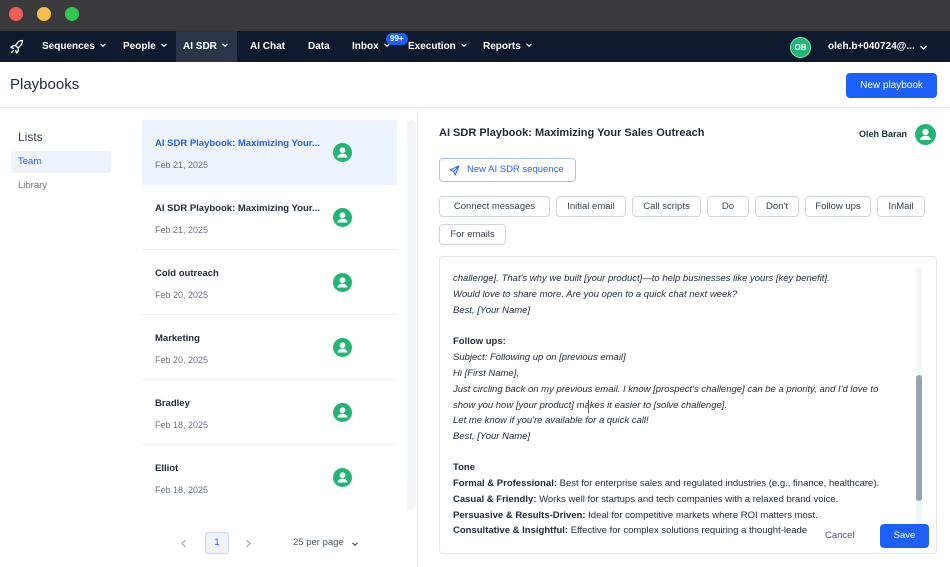 The width and height of the screenshot is (950, 567). What do you see at coordinates (838, 206) in the screenshot?
I see `tab-follow-ups: Follow ups` at bounding box center [838, 206].